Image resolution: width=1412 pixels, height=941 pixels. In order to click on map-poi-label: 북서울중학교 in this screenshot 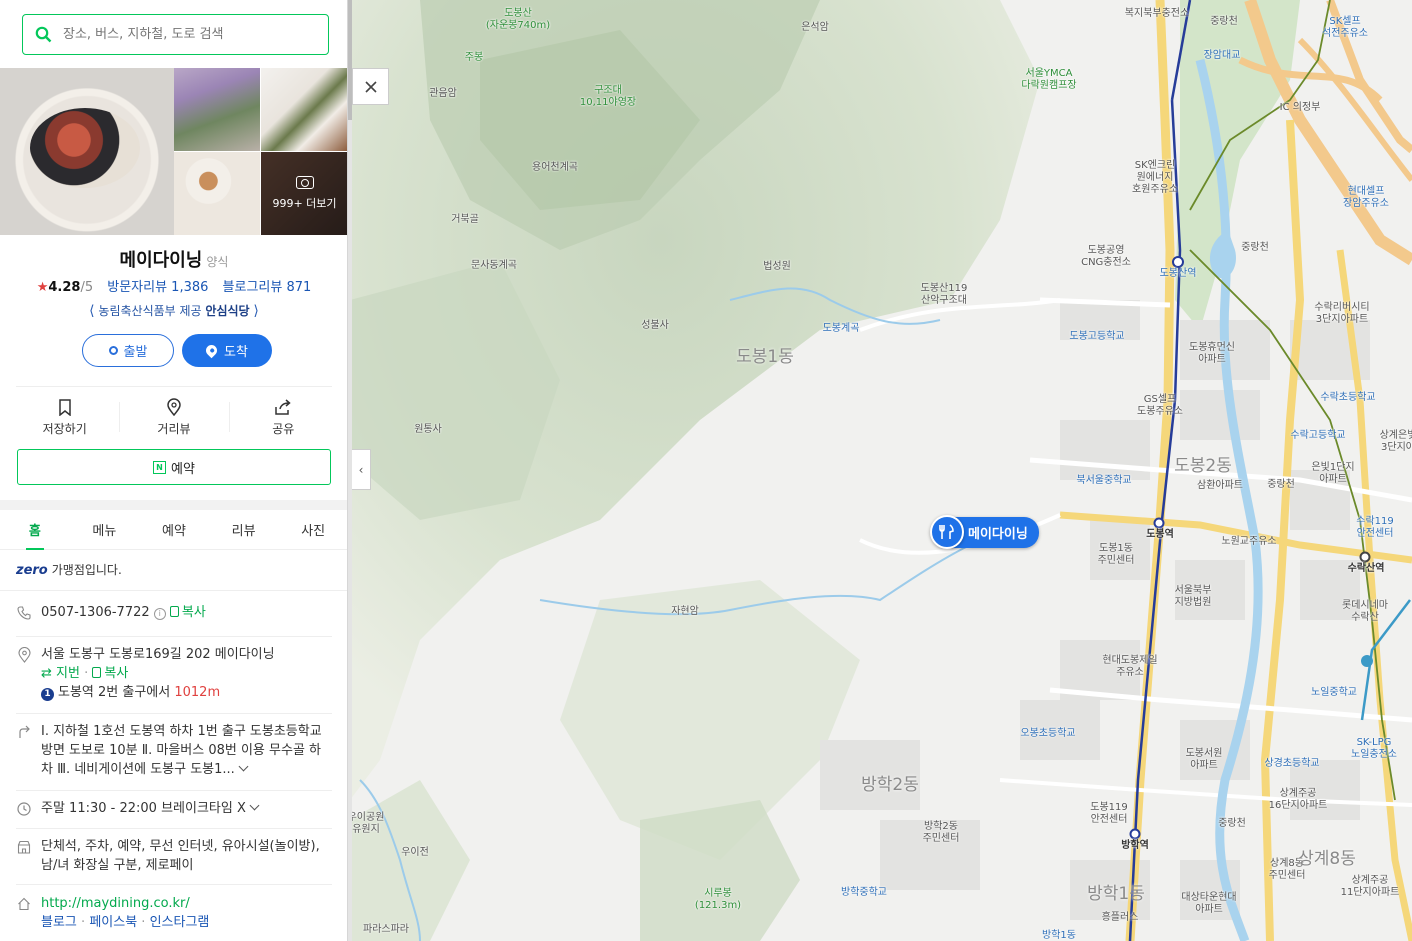, I will do `click(1103, 481)`.